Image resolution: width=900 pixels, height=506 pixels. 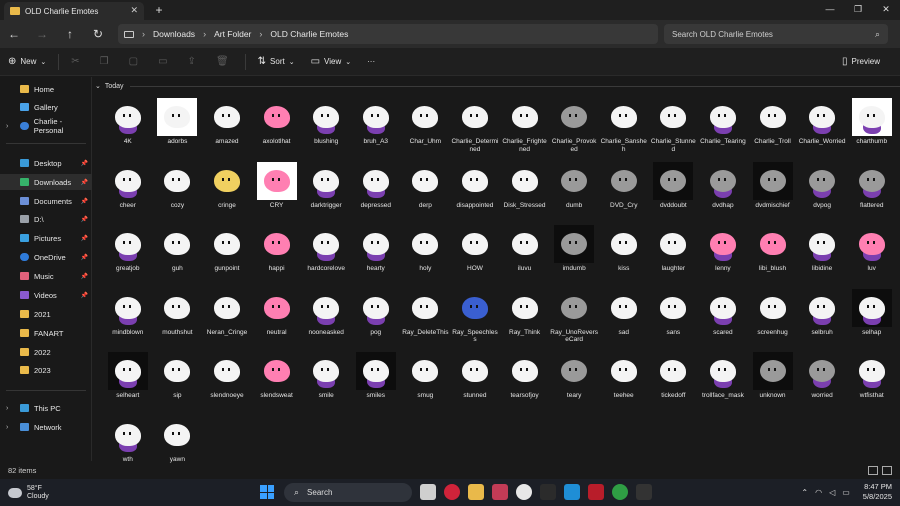 What do you see at coordinates (525, 321) in the screenshot?
I see `file-item: Ray_Think` at bounding box center [525, 321].